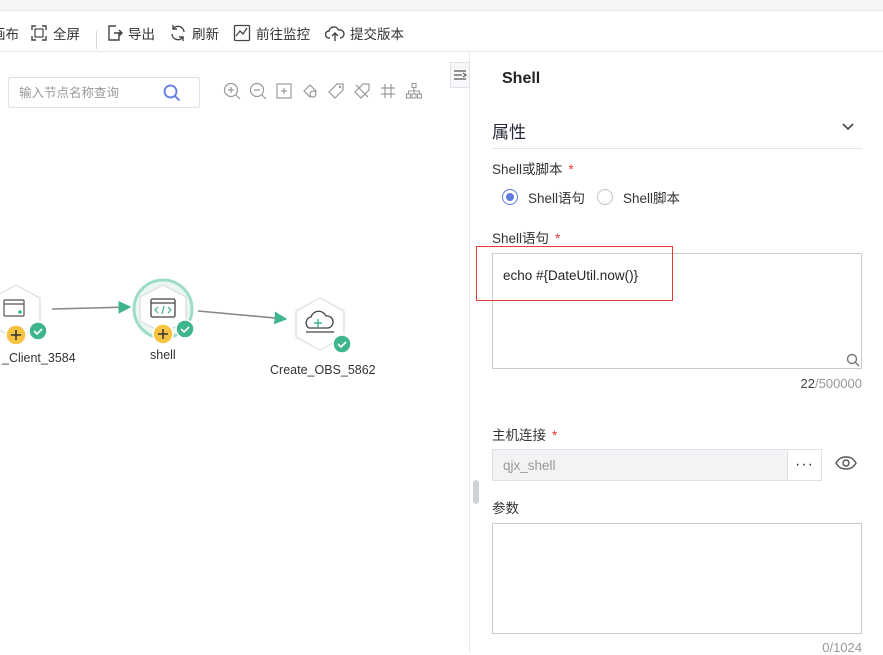 The height and width of the screenshot is (655, 883). I want to click on tag-icon, so click(336, 91).